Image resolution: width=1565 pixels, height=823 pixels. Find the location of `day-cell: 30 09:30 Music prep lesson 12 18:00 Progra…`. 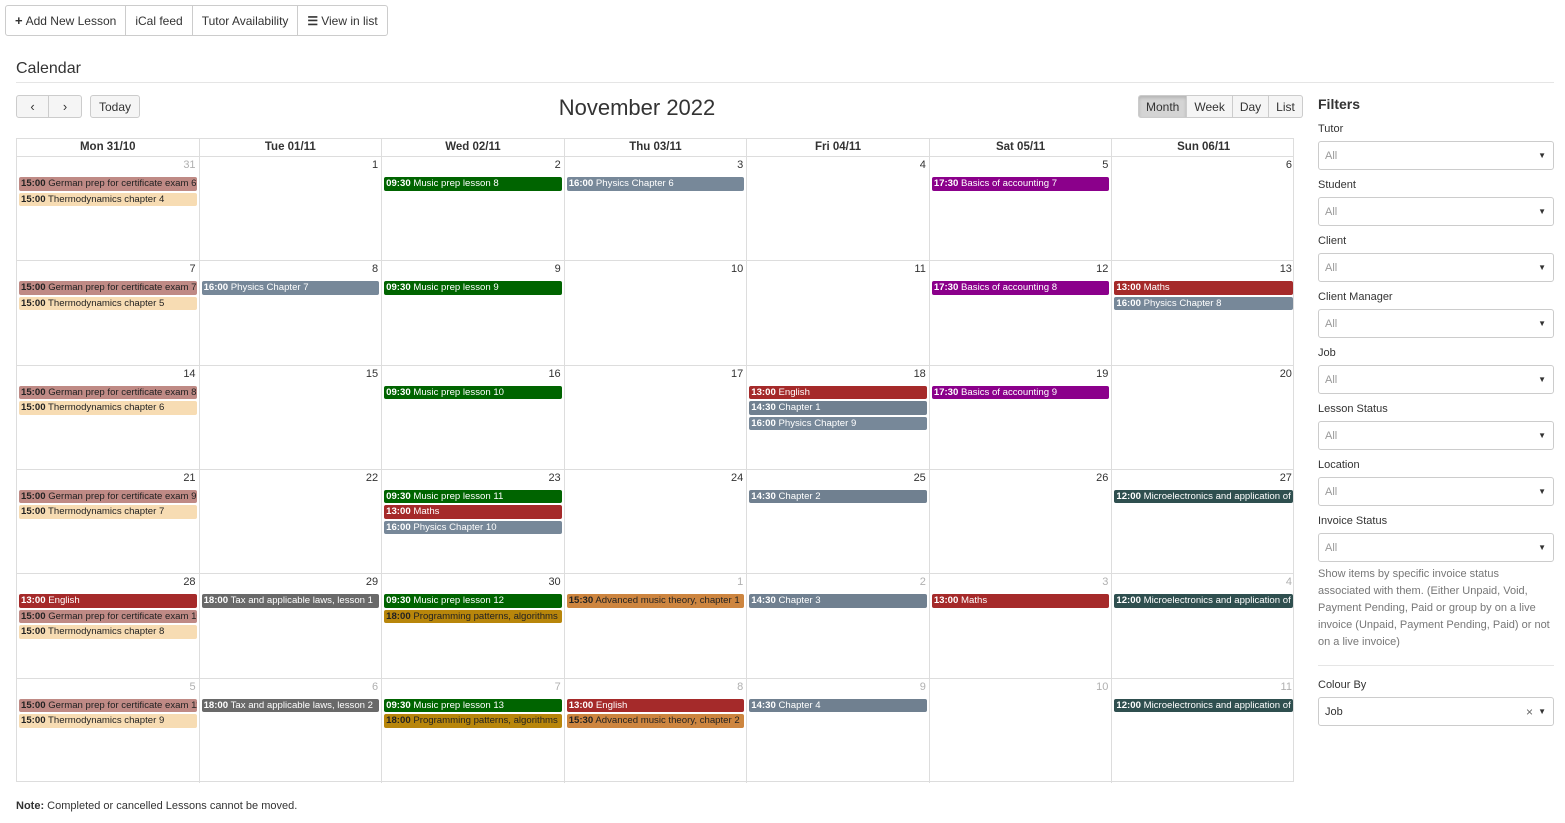

day-cell: 30 09:30 Music prep lesson 12 18:00 Progra… is located at coordinates (473, 626).